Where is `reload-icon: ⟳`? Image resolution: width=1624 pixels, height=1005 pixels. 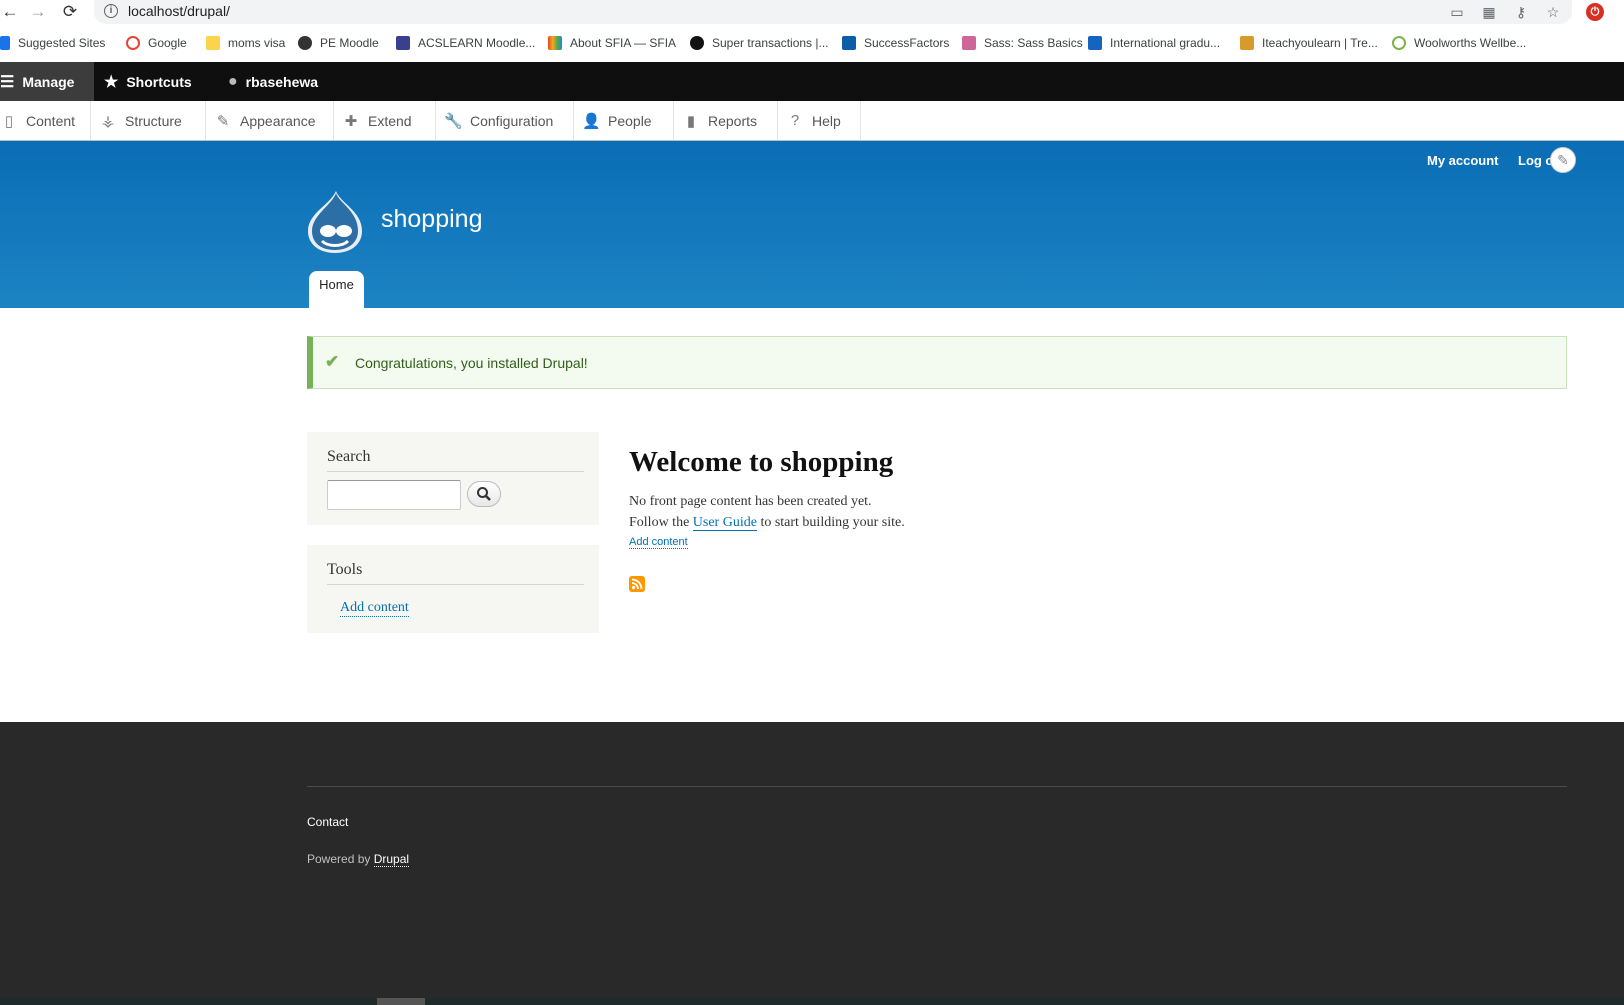 reload-icon: ⟳ is located at coordinates (70, 12).